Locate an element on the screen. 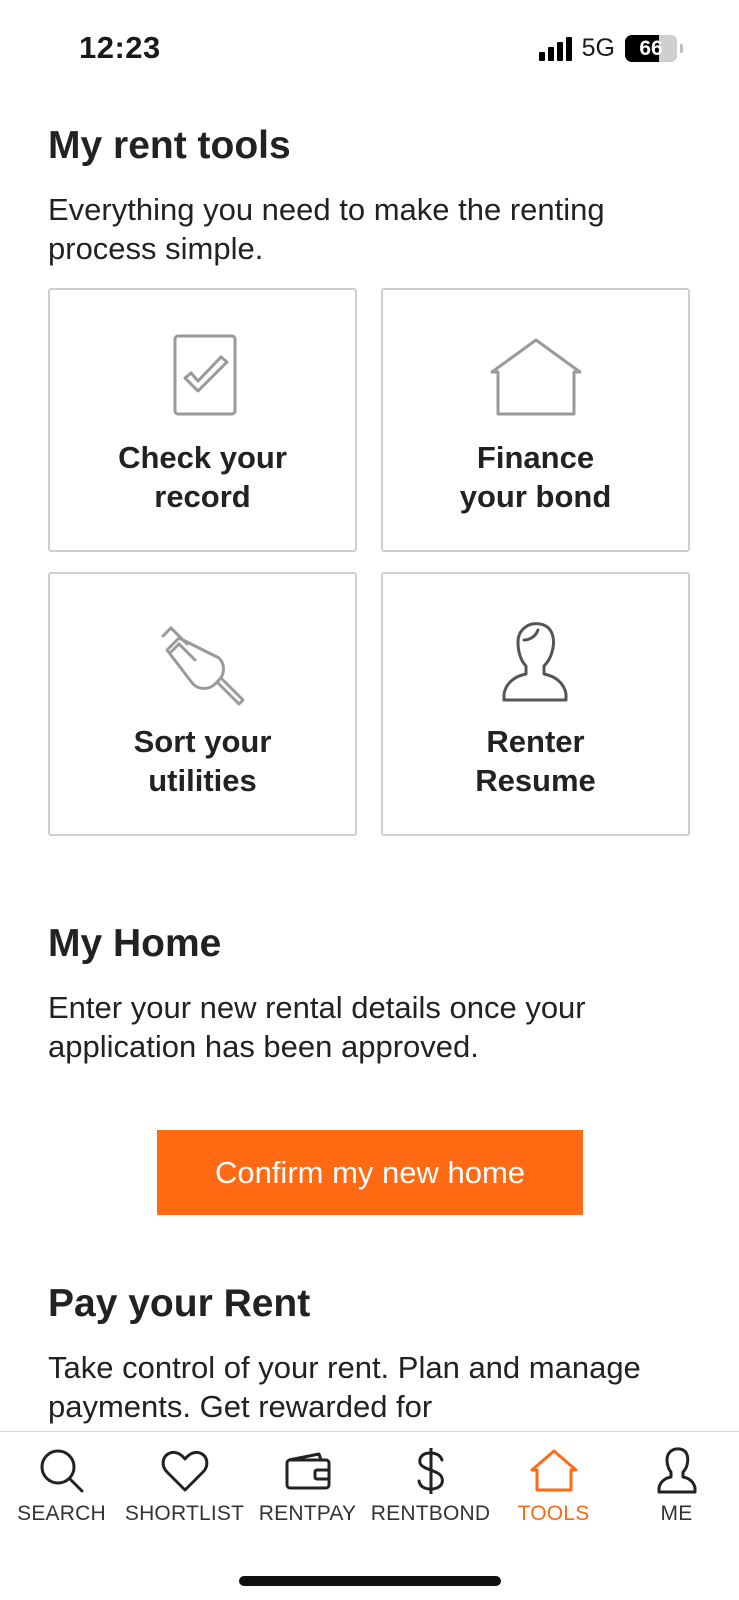 The width and height of the screenshot is (739, 1600). status-time: 12:23 is located at coordinates (120, 47).